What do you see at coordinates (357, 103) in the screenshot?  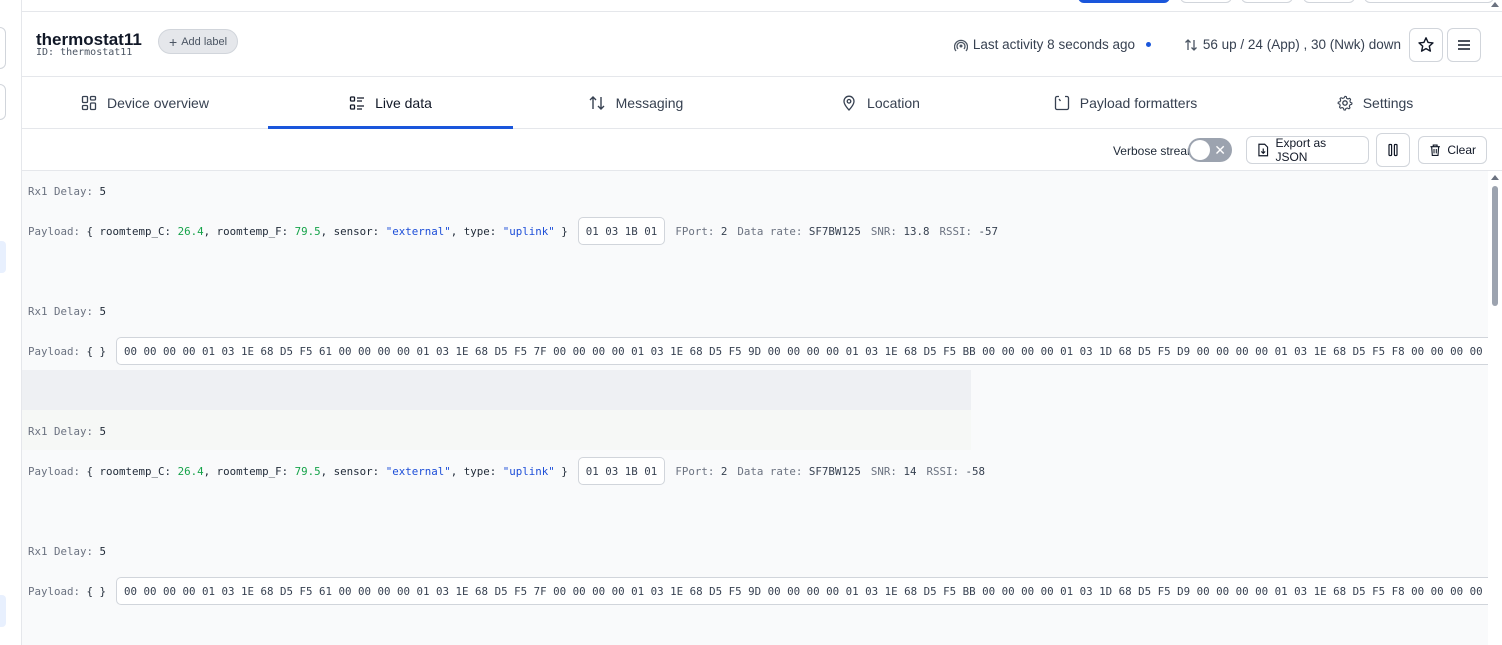 I see `list-icon` at bounding box center [357, 103].